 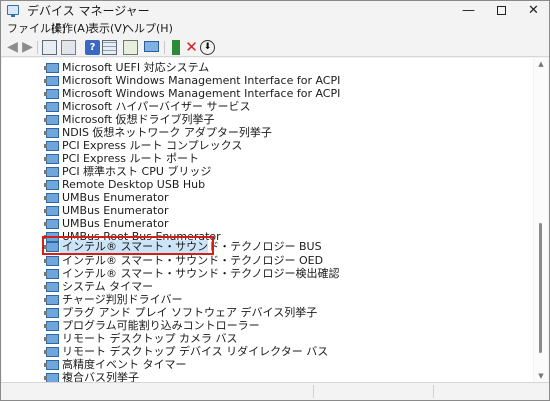 What do you see at coordinates (540, 288) in the screenshot?
I see `scroll-thumb` at bounding box center [540, 288].